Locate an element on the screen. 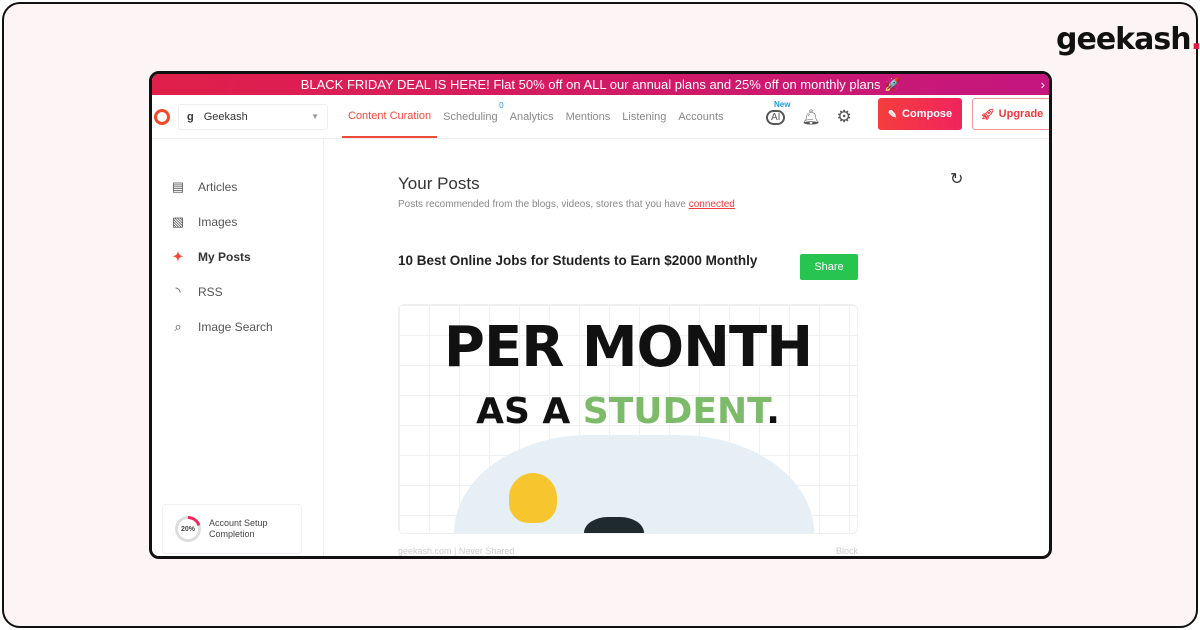  image-headline: PER MONTH is located at coordinates (628, 347).